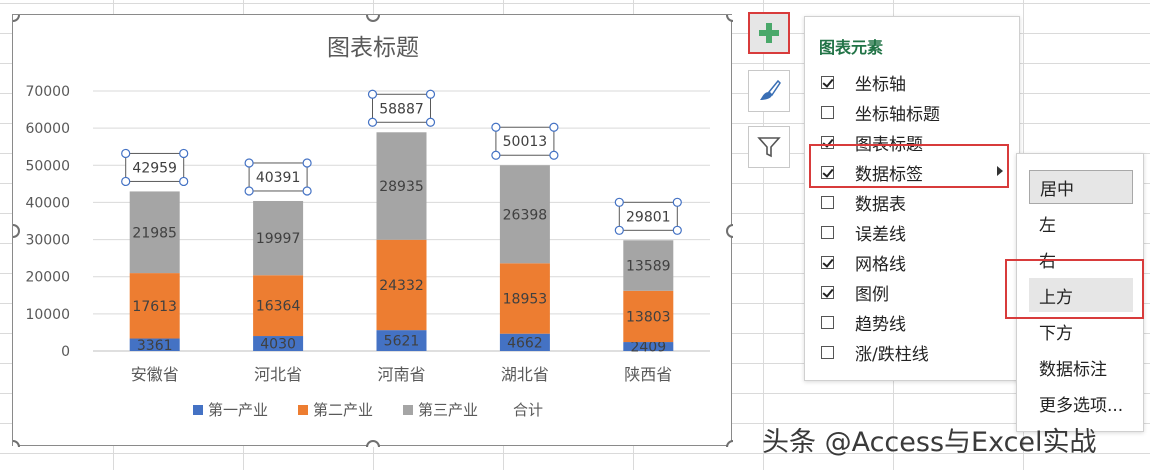  What do you see at coordinates (47, 203) in the screenshot?
I see `y-tick-label: 40000` at bounding box center [47, 203].